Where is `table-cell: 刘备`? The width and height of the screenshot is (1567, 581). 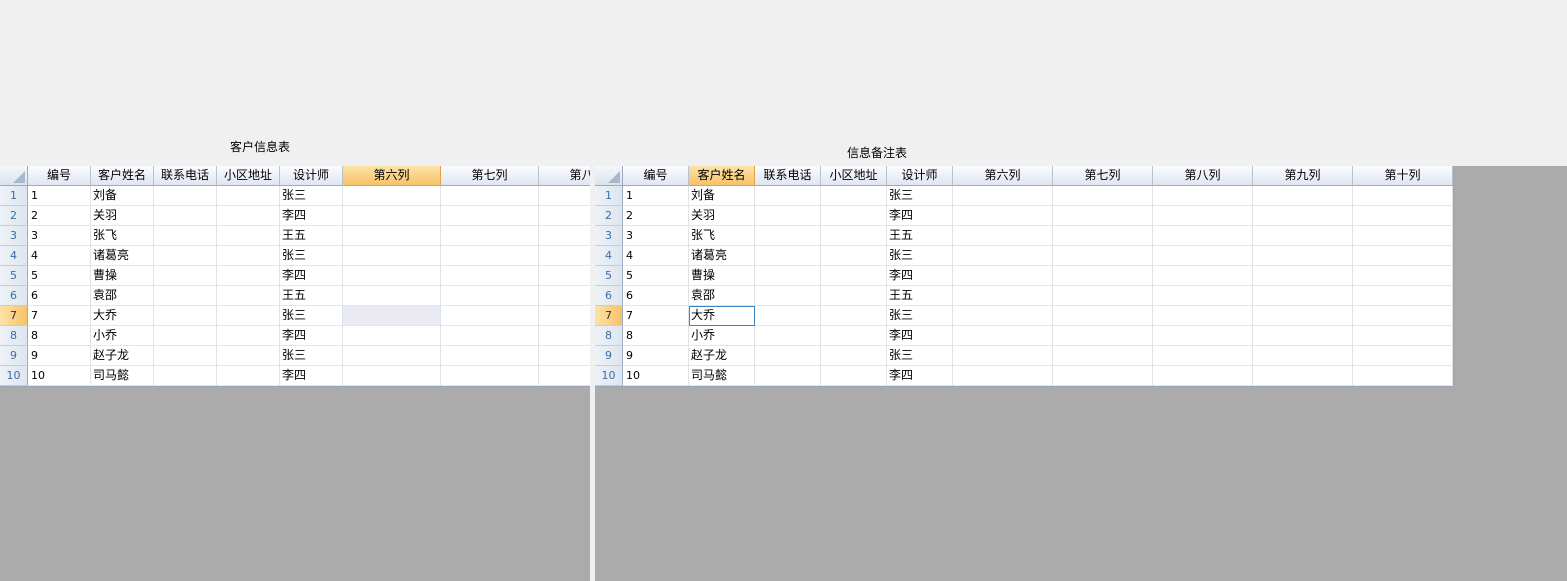
table-cell: 刘备 is located at coordinates (122, 196).